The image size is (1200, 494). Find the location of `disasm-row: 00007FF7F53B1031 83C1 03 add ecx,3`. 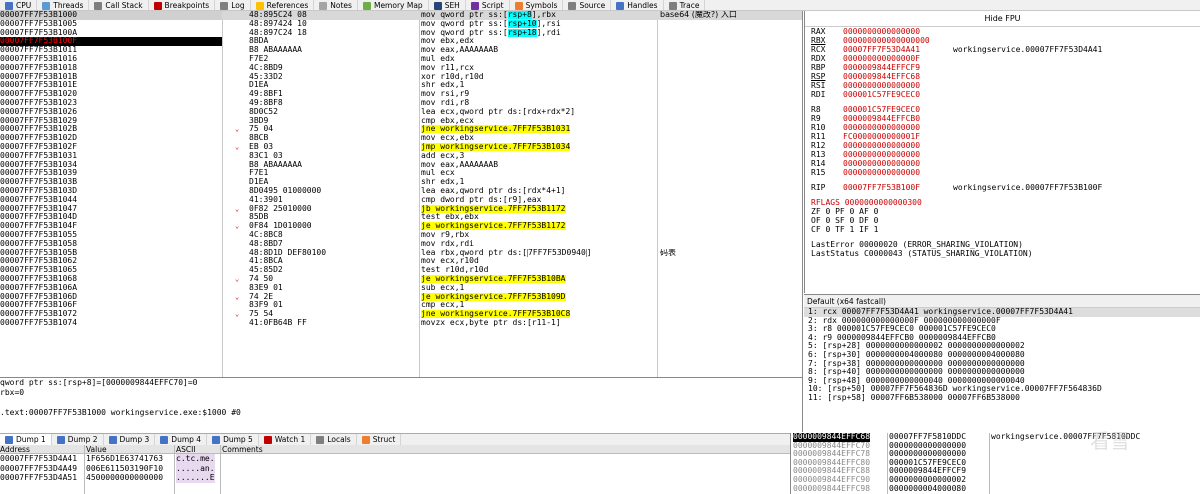

disasm-row: 00007FF7F53B1031 83C1 03 add ecx,3 is located at coordinates (401, 156).